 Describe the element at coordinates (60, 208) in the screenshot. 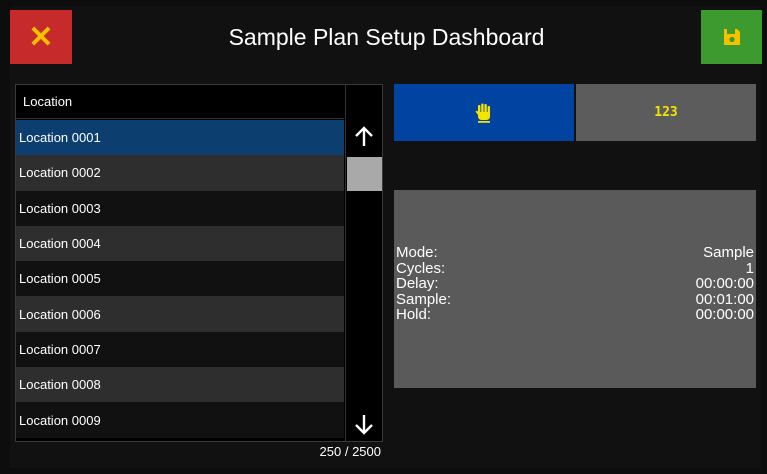

I see `list-item-label: Location 0003` at that location.